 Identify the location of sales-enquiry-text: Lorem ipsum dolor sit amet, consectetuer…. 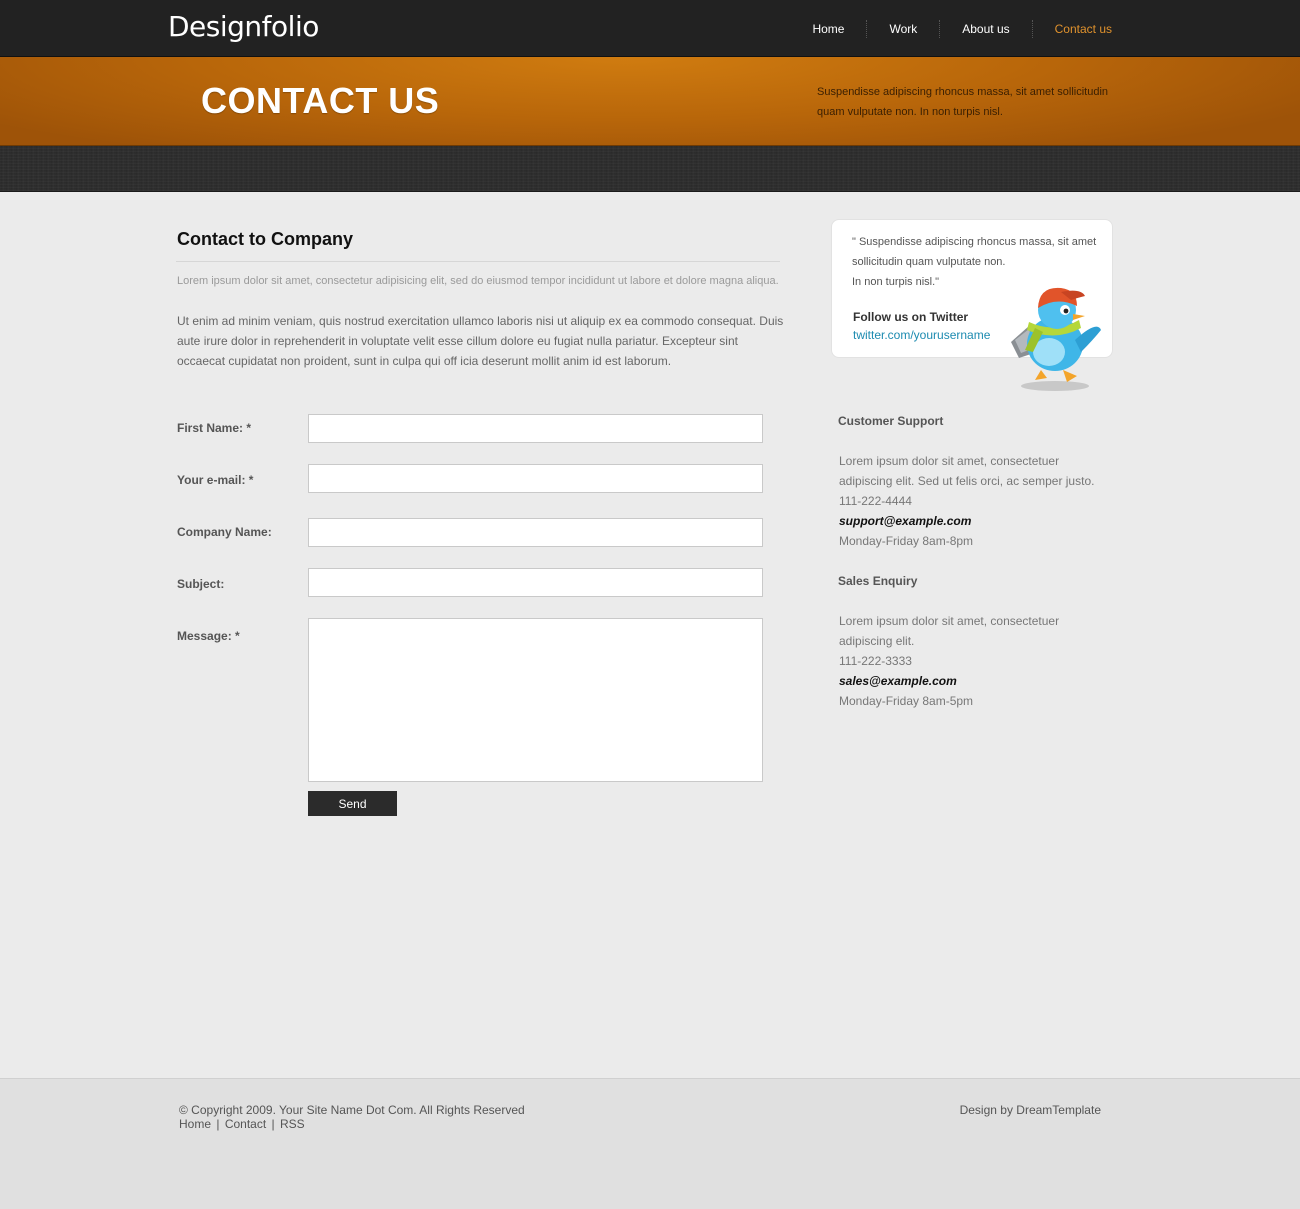
(949, 631).